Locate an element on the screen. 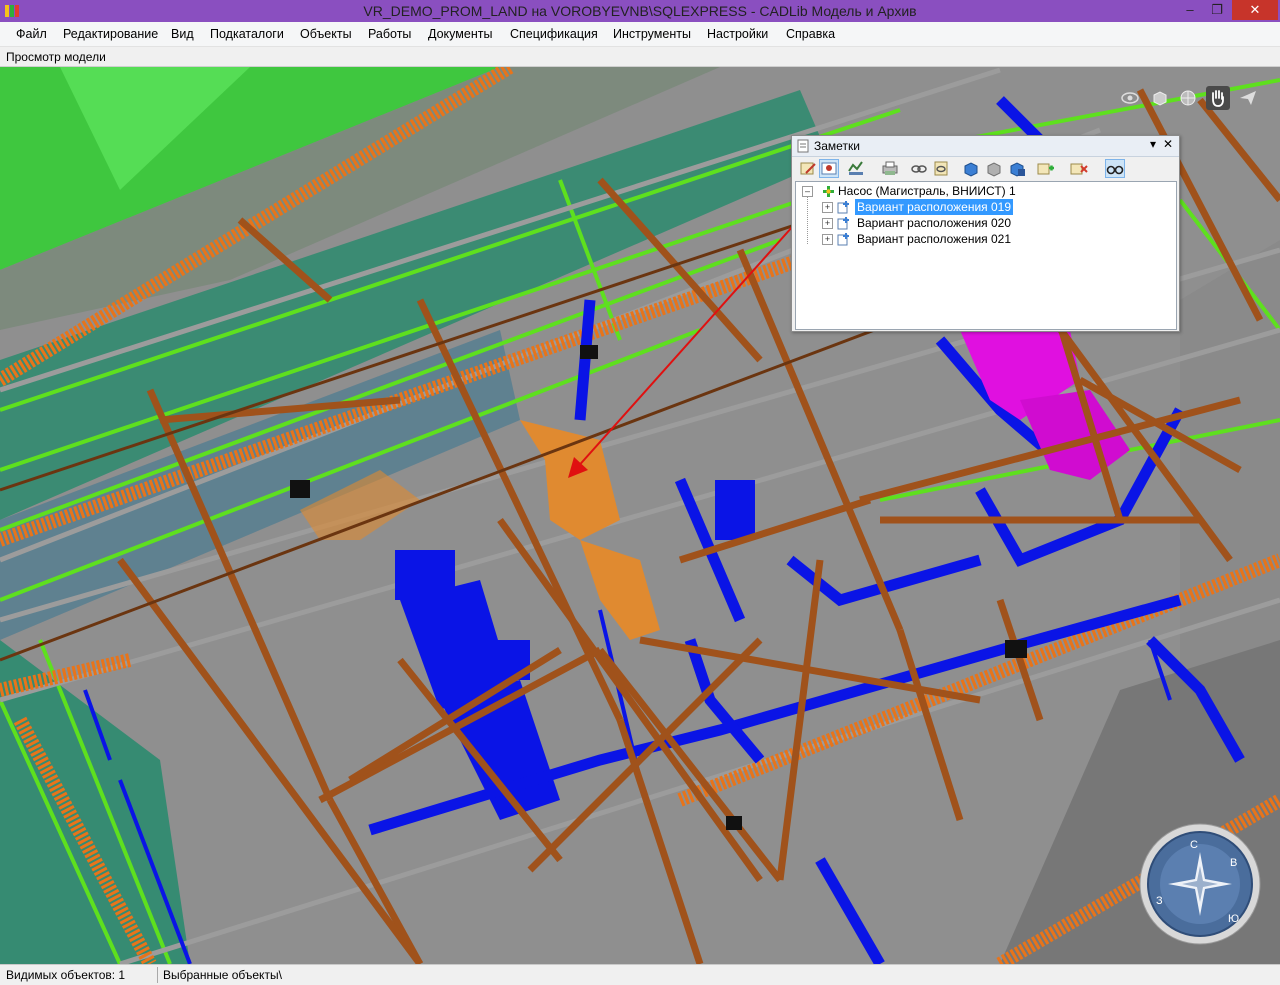 This screenshot has height=985, width=1280. cube-blue-icon is located at coordinates (971, 168).